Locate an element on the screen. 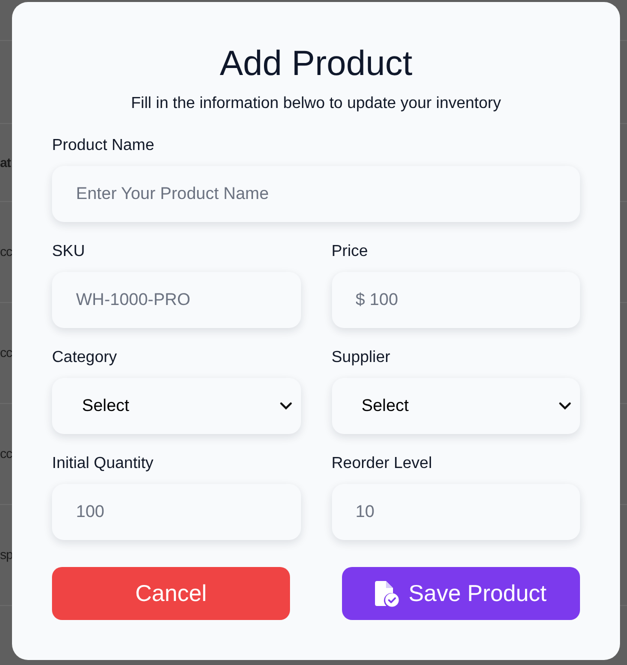 The height and width of the screenshot is (665, 627). document-check-icon is located at coordinates (387, 593).